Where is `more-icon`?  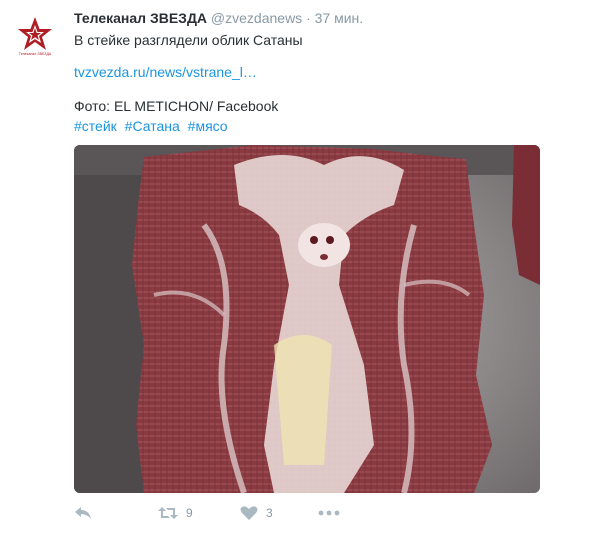 more-icon is located at coordinates (329, 513).